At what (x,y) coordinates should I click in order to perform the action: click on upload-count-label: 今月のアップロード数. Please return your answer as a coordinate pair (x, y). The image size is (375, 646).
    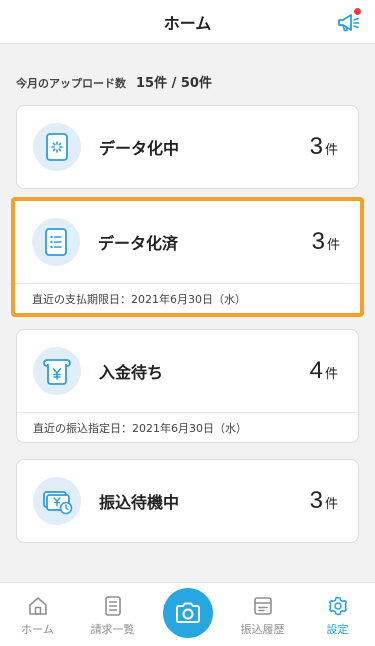
    Looking at the image, I should click on (71, 83).